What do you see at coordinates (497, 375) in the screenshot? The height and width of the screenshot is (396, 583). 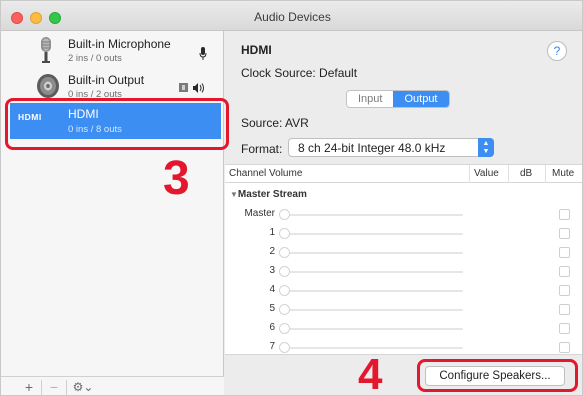 I see `step-4-highlight` at bounding box center [497, 375].